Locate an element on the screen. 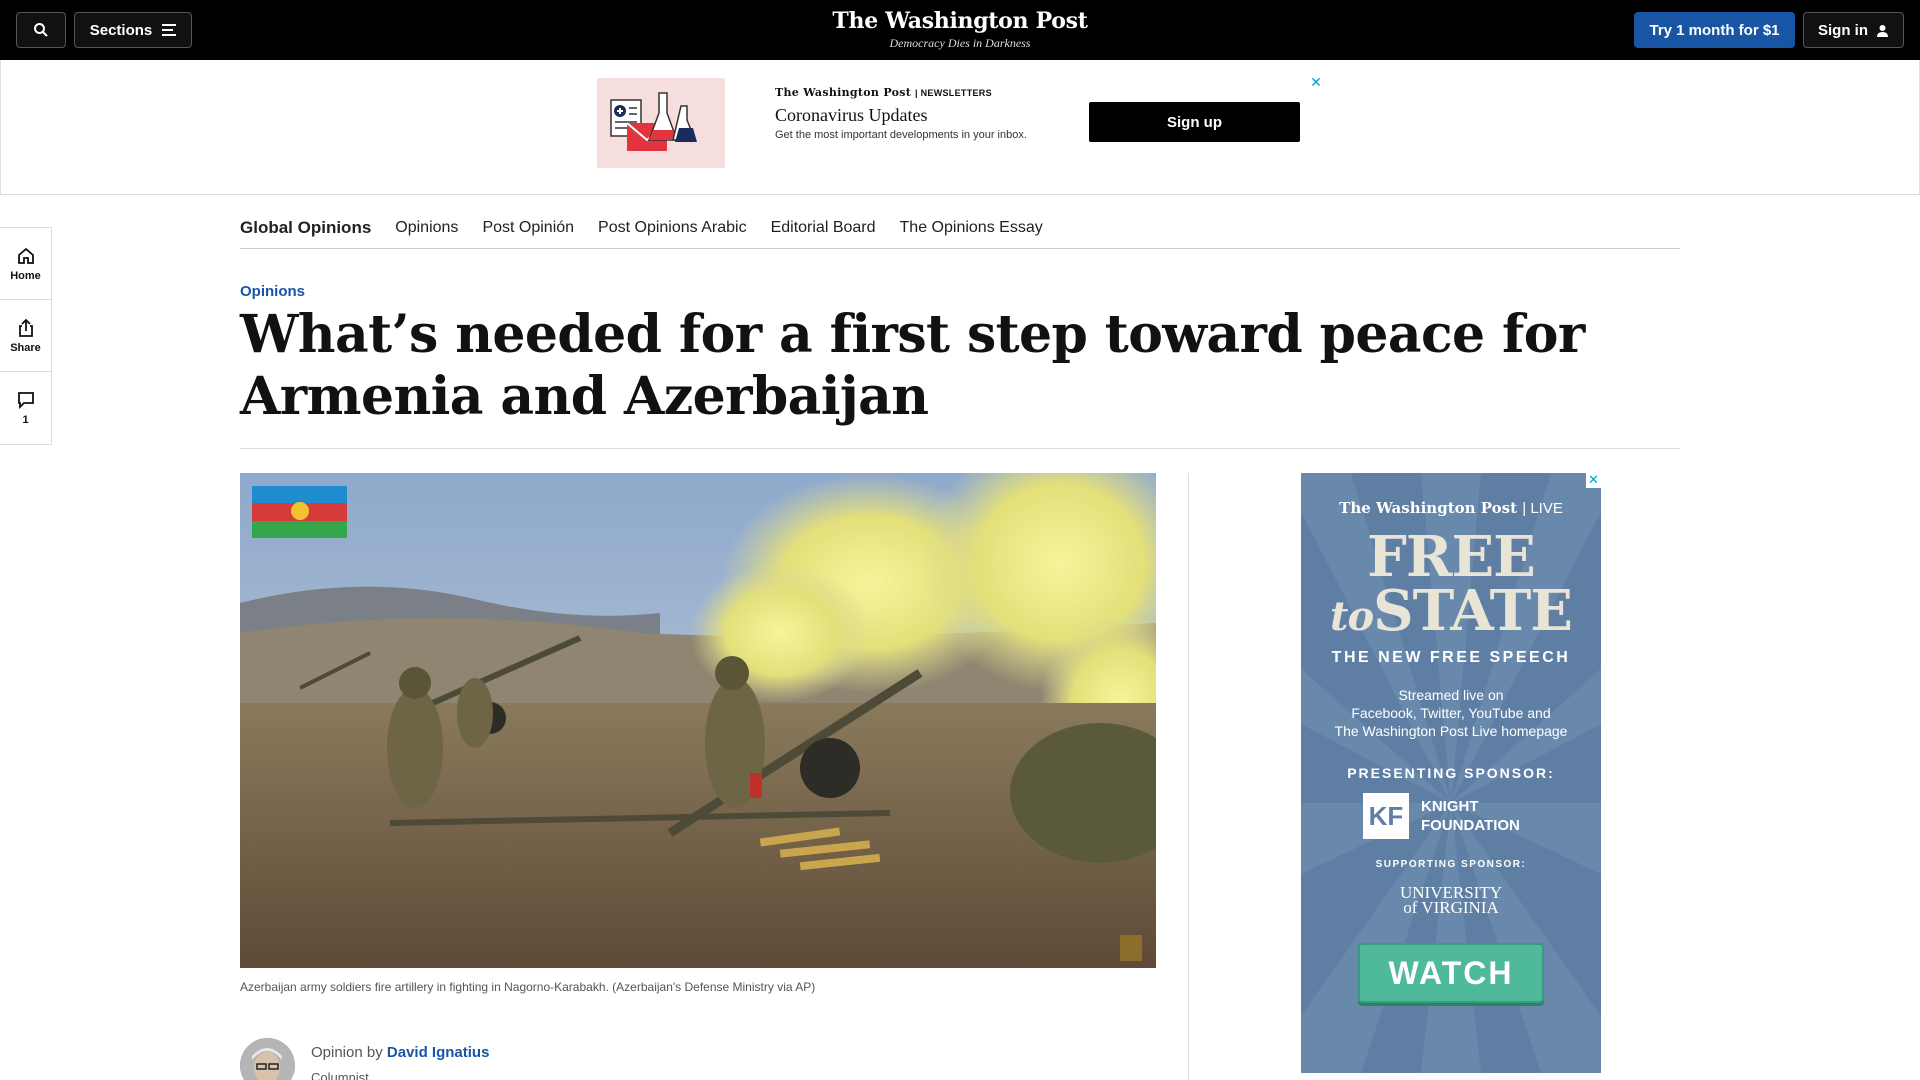 The height and width of the screenshot is (1080, 1920). article-byline: Opinion by David Ignatius is located at coordinates (400, 1052).